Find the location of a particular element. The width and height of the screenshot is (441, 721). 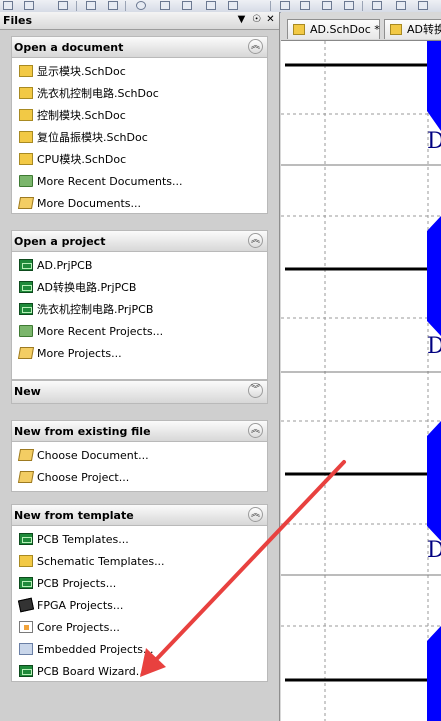

fpga-chip-icon is located at coordinates (26, 605).